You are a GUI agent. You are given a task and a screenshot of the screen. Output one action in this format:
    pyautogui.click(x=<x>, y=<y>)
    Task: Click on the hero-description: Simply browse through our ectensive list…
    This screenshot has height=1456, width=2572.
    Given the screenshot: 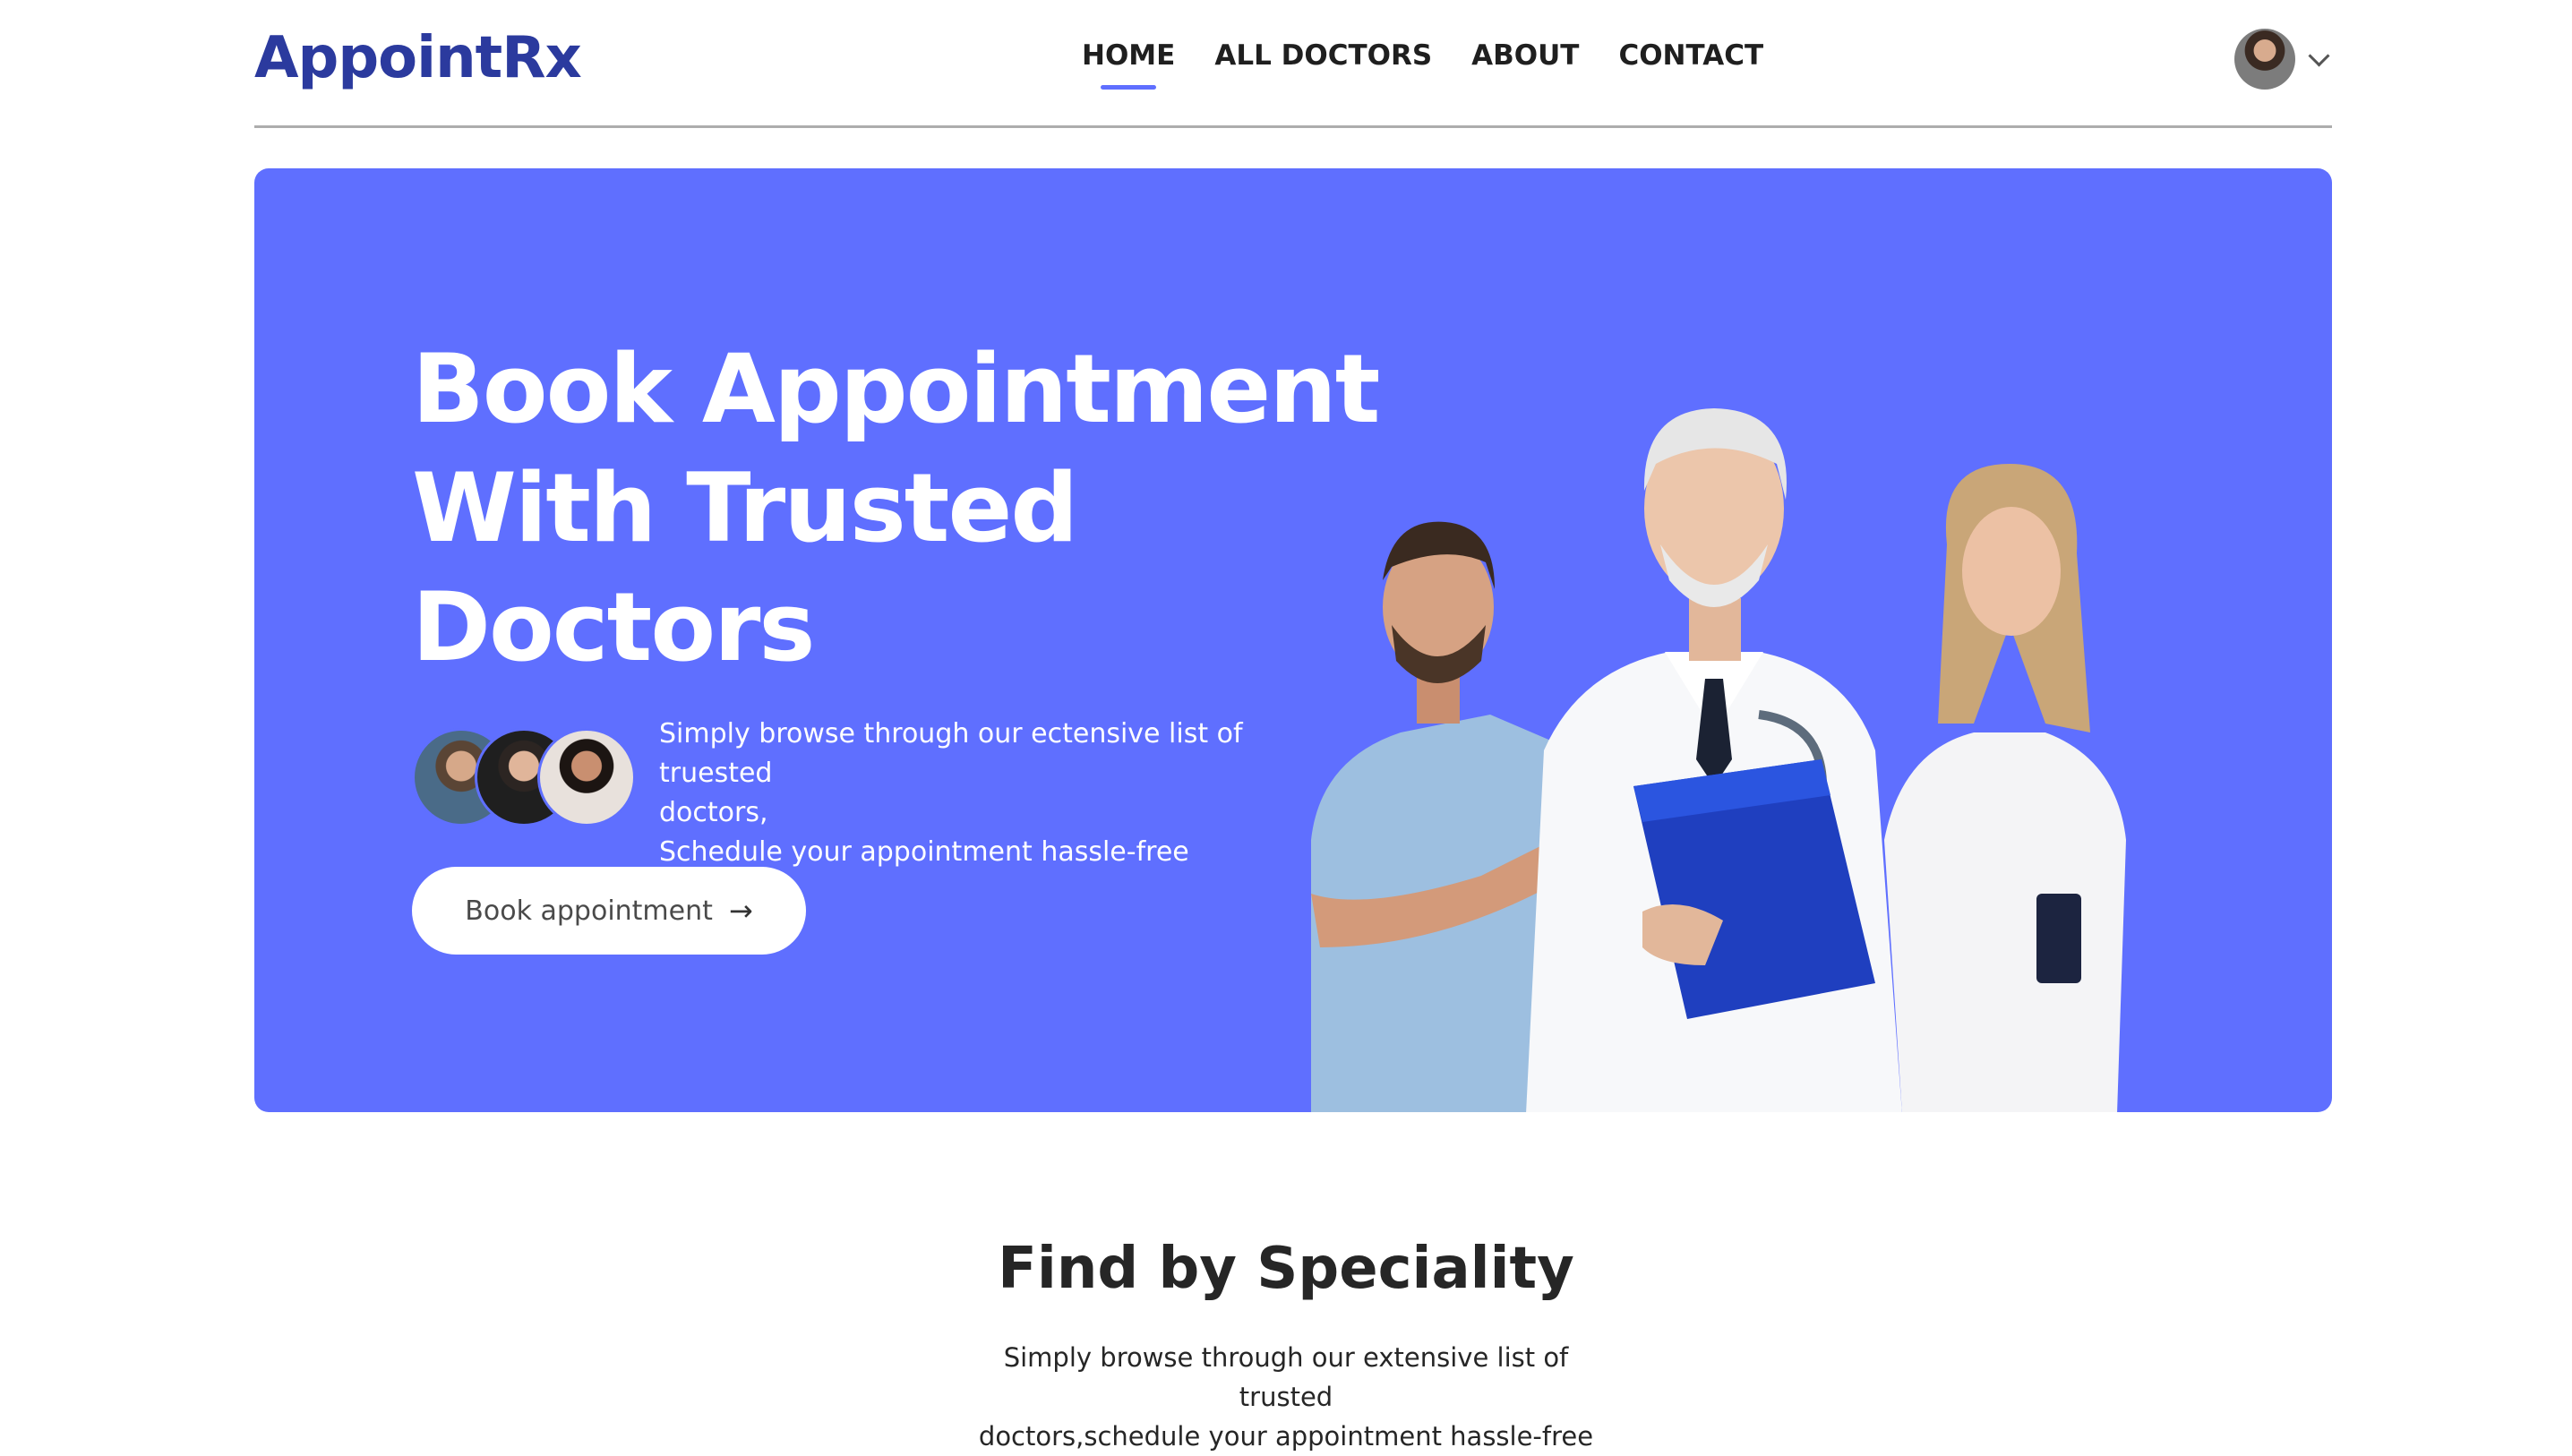 What is the action you would take?
    pyautogui.click(x=991, y=793)
    